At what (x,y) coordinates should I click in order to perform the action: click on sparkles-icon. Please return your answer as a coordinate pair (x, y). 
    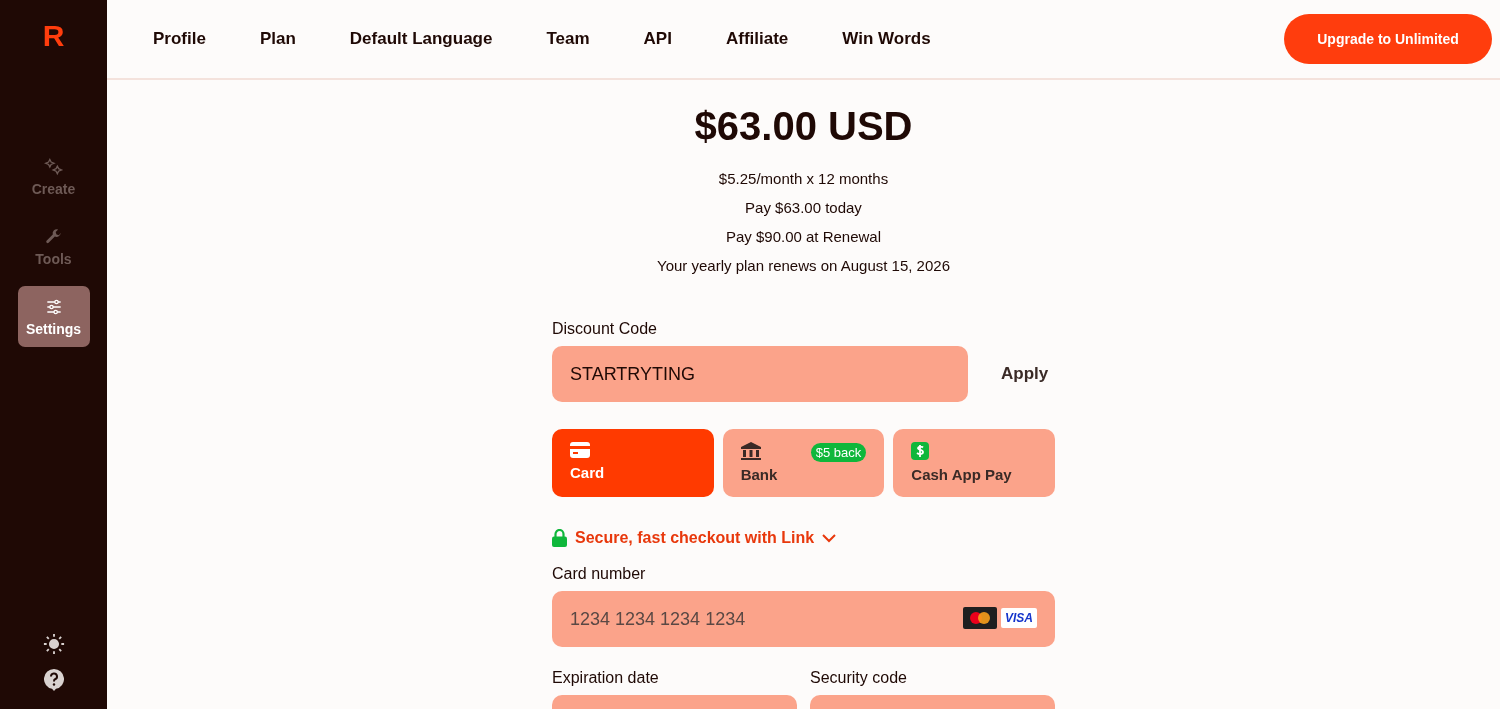
    Looking at the image, I should click on (53, 166).